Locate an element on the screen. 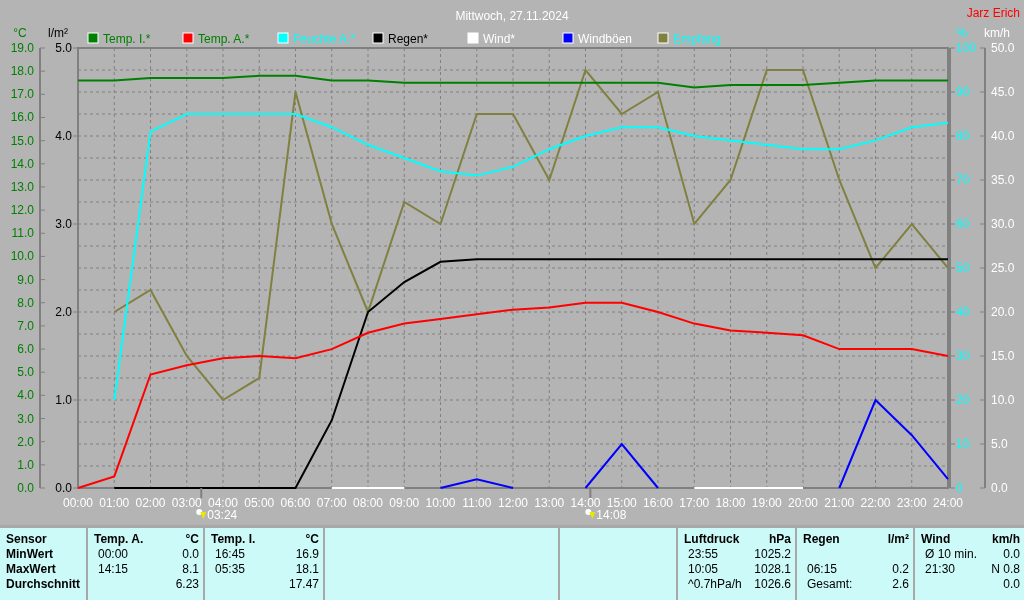 This screenshot has width=1024, height=600. table-cell-text: 10:05 is located at coordinates (703, 569).